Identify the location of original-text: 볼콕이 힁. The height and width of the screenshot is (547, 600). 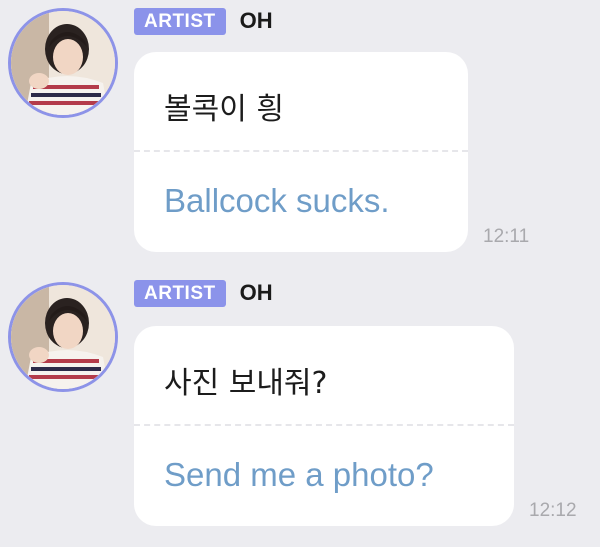
(224, 109).